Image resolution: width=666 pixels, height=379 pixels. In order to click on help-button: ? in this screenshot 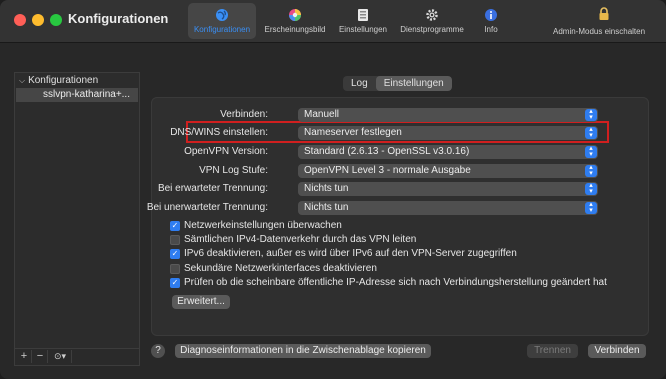, I will do `click(158, 351)`.